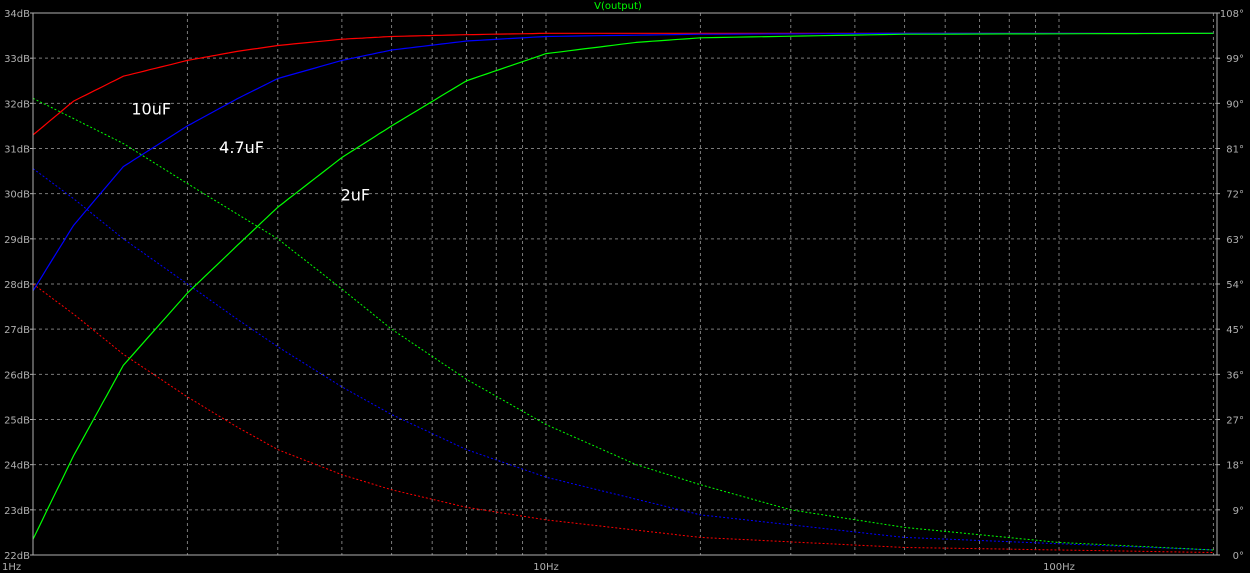  I want to click on y-left-tick-label: 24dB, so click(17, 466).